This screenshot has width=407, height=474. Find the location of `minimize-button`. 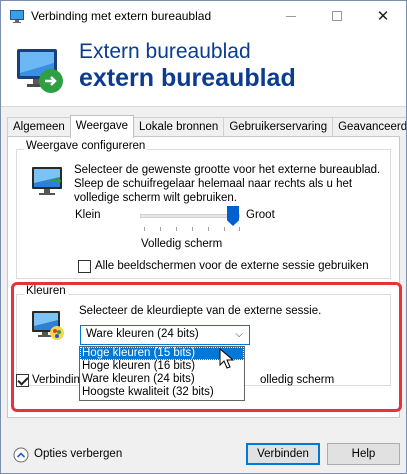

minimize-button is located at coordinates (291, 16).